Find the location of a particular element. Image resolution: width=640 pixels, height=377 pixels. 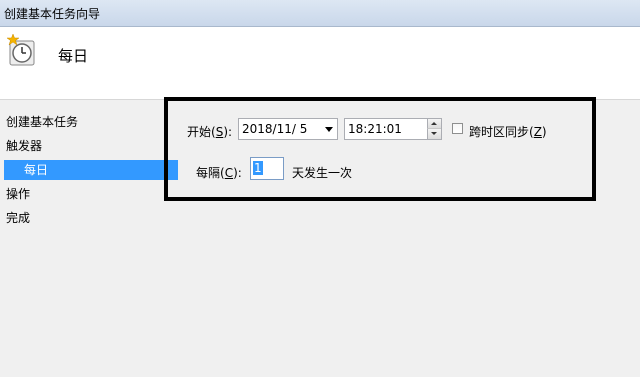

step-label: 触发器 is located at coordinates (24, 146).